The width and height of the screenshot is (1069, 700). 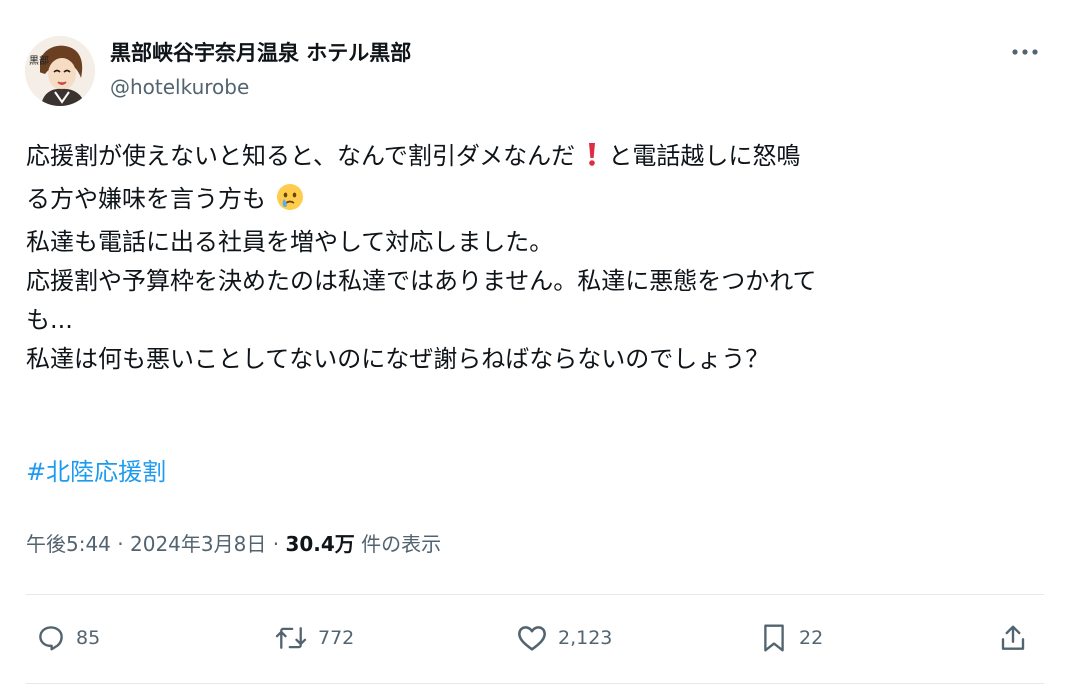 I want to click on hashtag-link: #北陸応援割, so click(x=96, y=472).